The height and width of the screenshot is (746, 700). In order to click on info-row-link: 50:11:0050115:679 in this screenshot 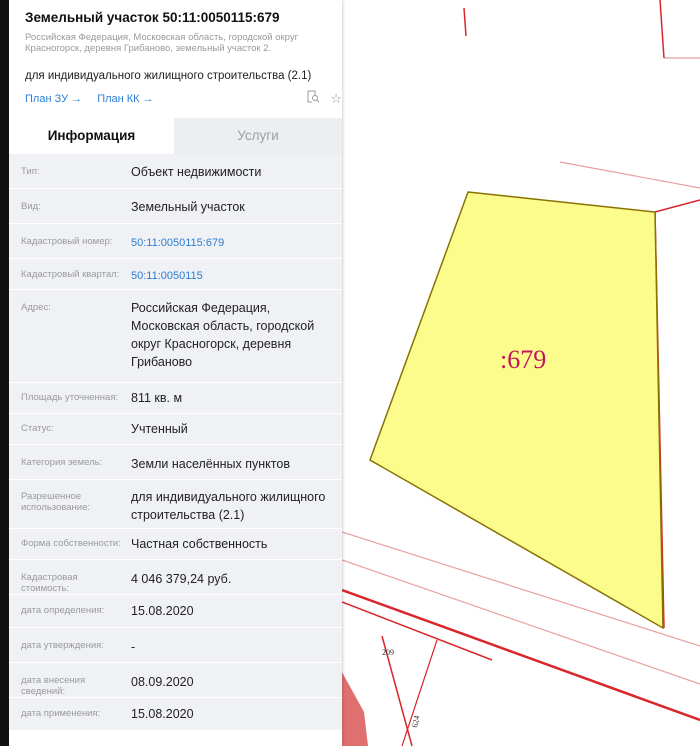, I will do `click(233, 243)`.